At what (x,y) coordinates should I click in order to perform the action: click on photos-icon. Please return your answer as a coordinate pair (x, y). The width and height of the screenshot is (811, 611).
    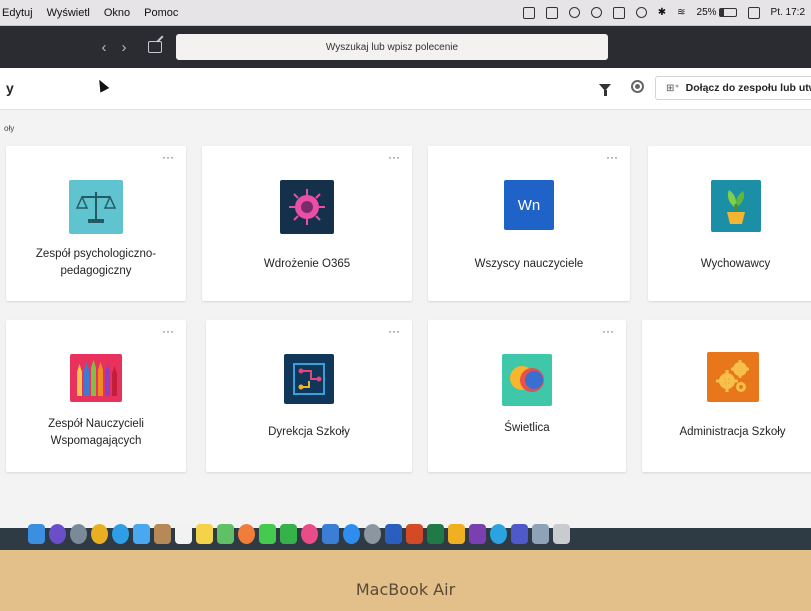
    Looking at the image, I should click on (246, 534).